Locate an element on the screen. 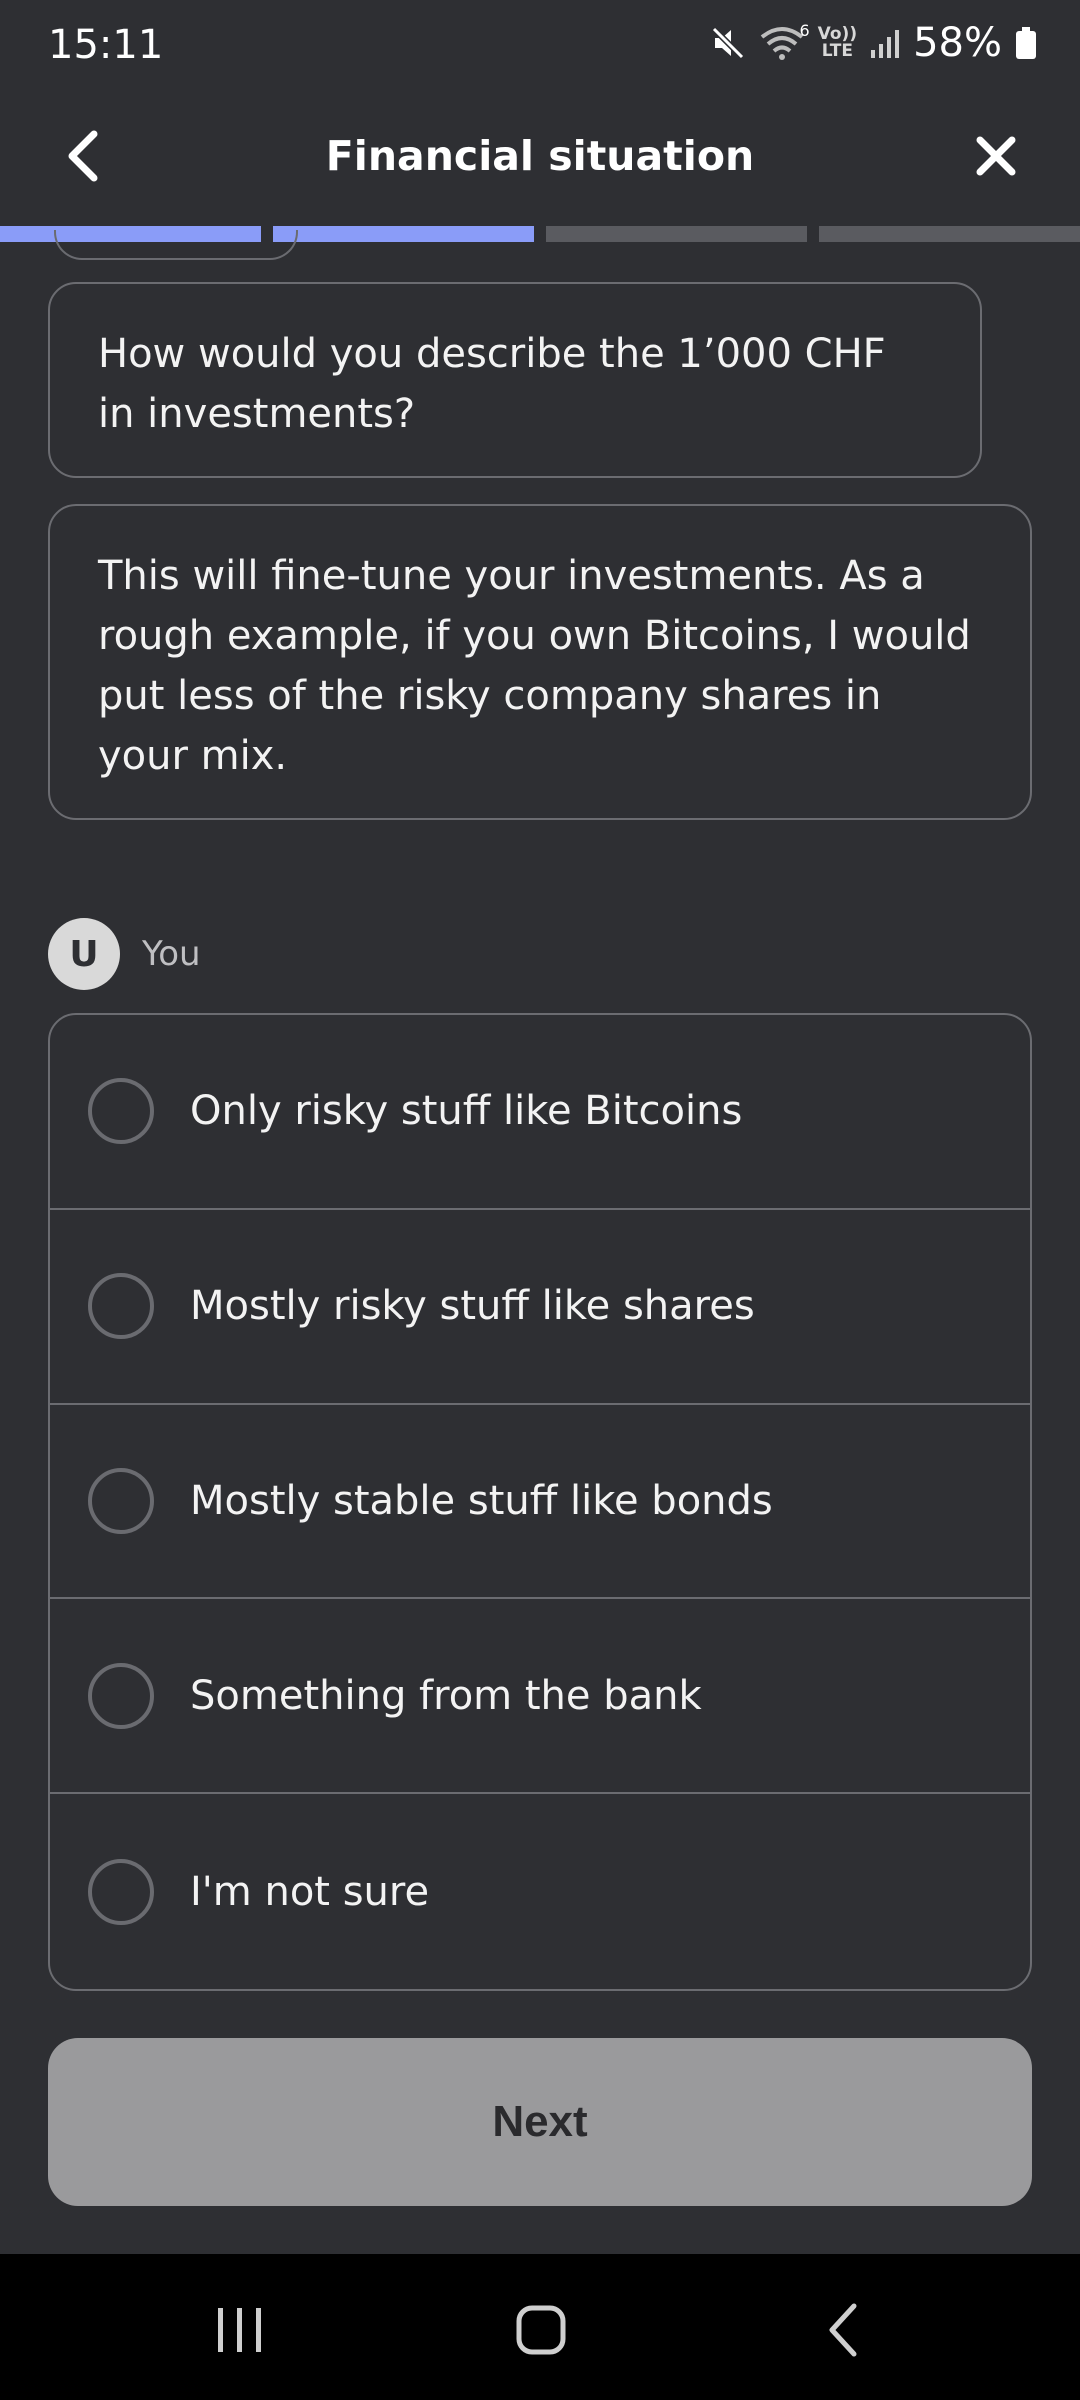 The width and height of the screenshot is (1080, 2400). signal-icon is located at coordinates (885, 43).